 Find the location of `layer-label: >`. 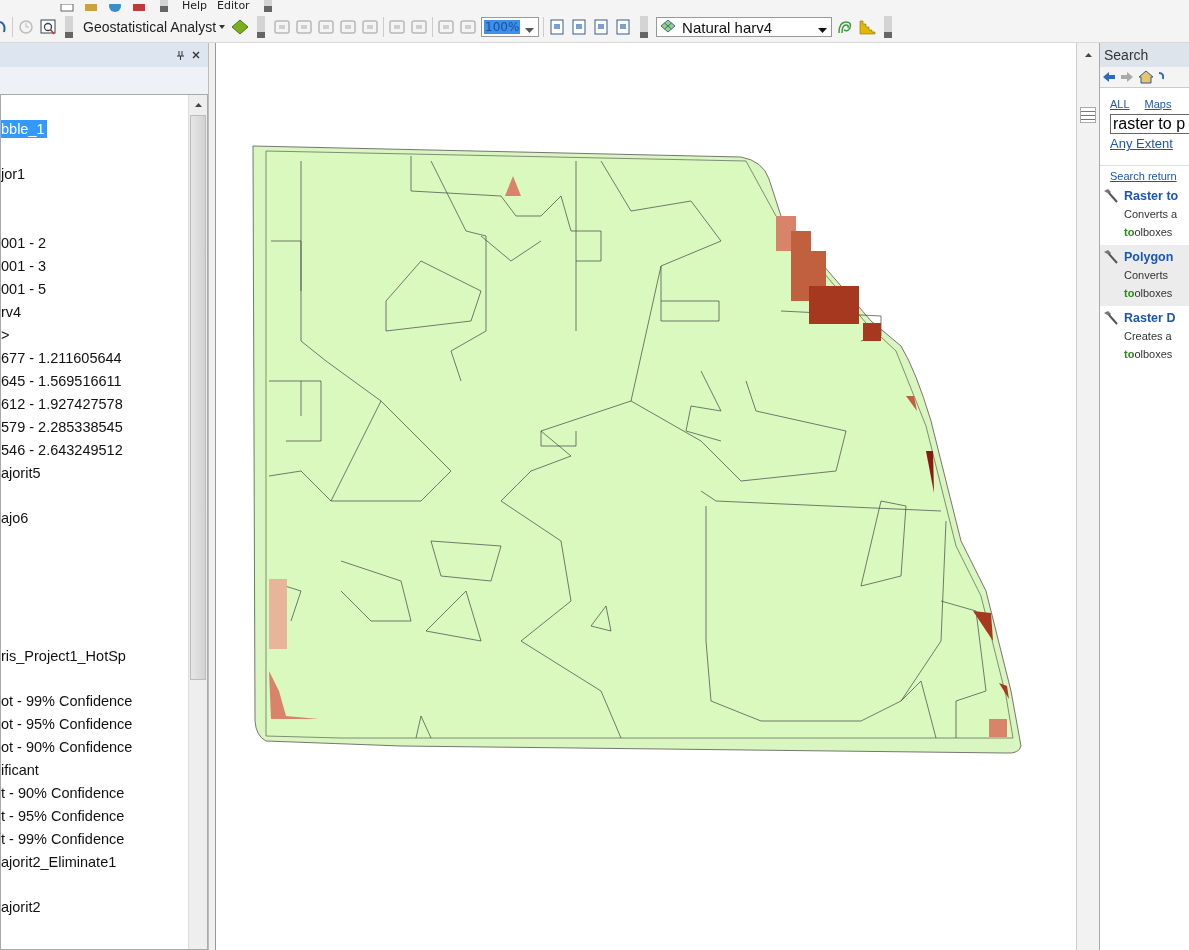

layer-label: > is located at coordinates (6, 334).